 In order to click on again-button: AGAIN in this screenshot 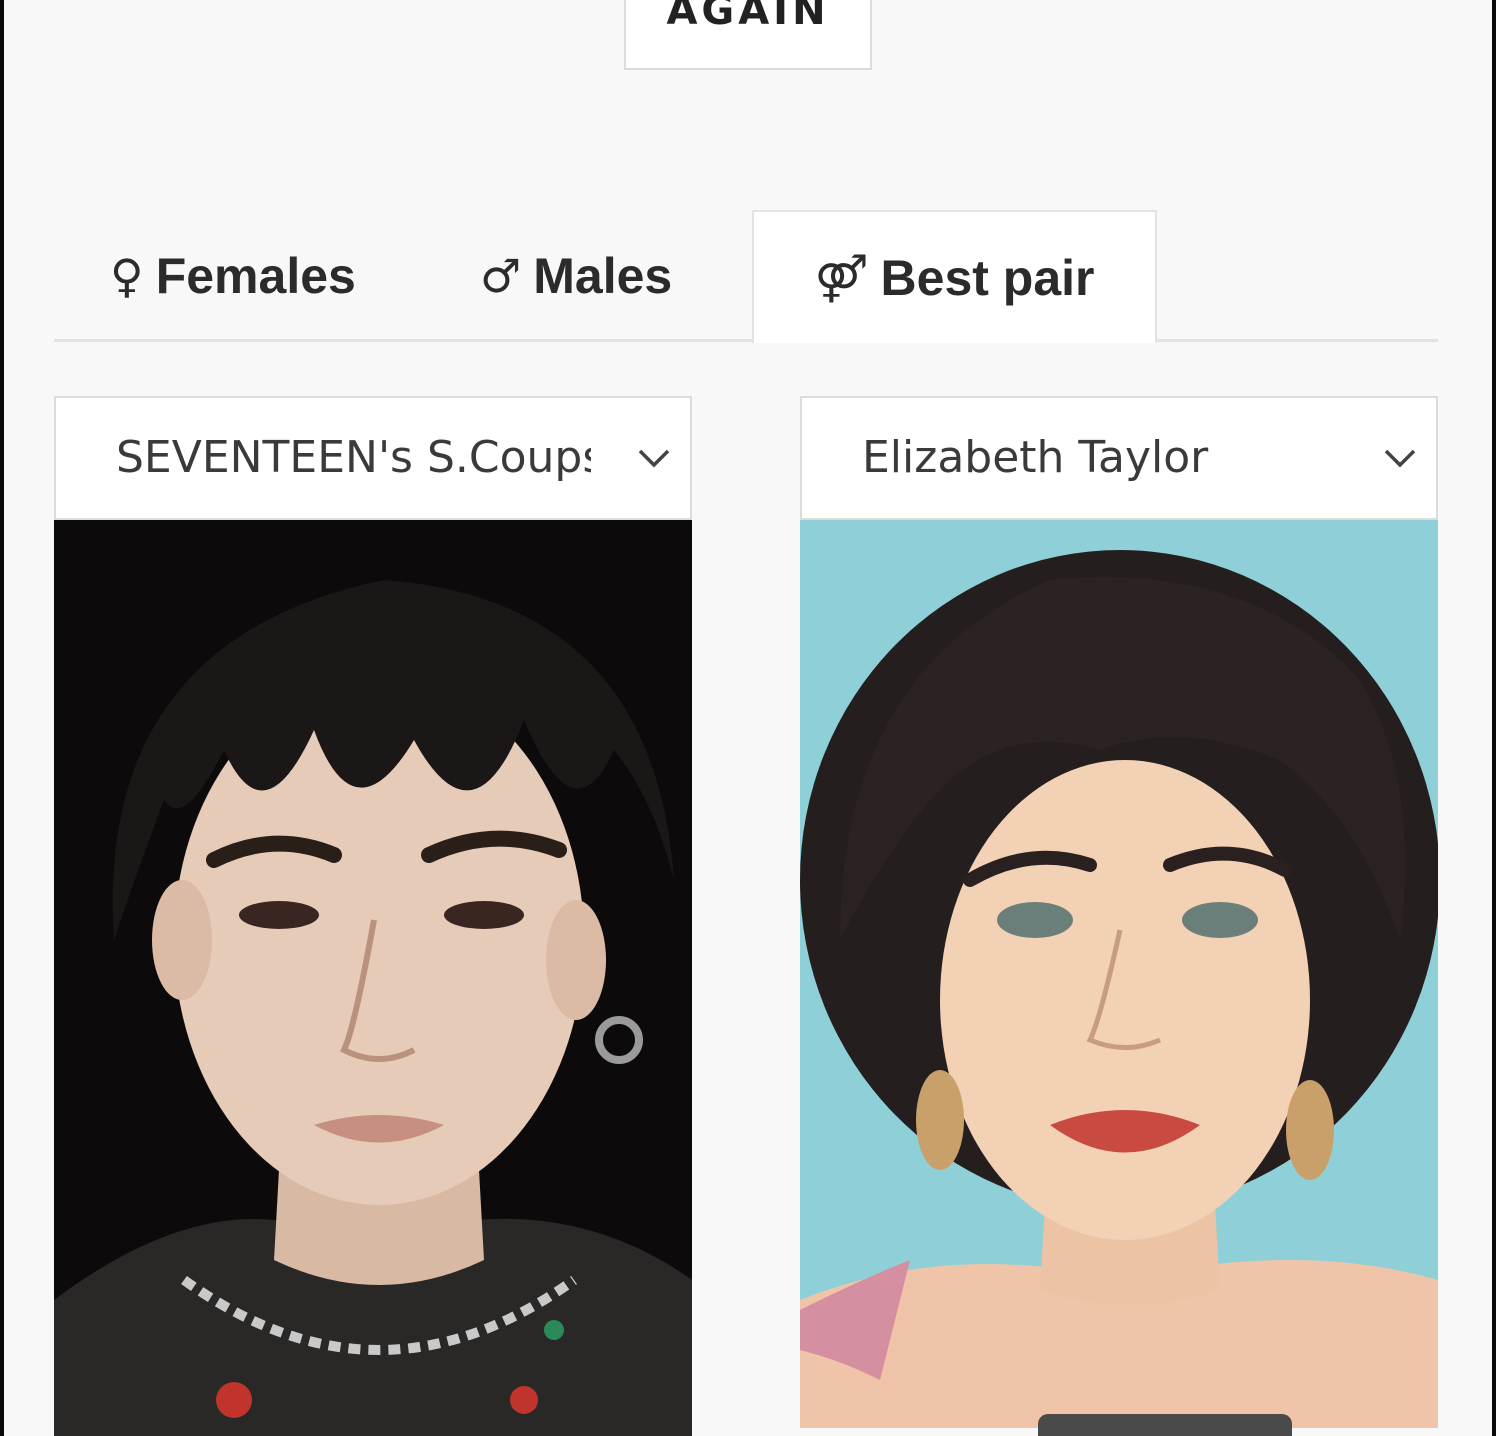, I will do `click(748, 35)`.